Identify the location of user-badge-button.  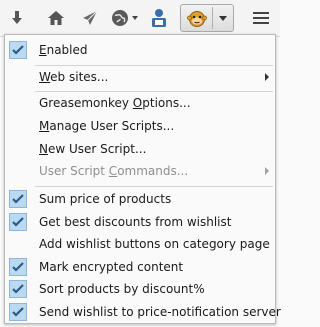
(159, 18).